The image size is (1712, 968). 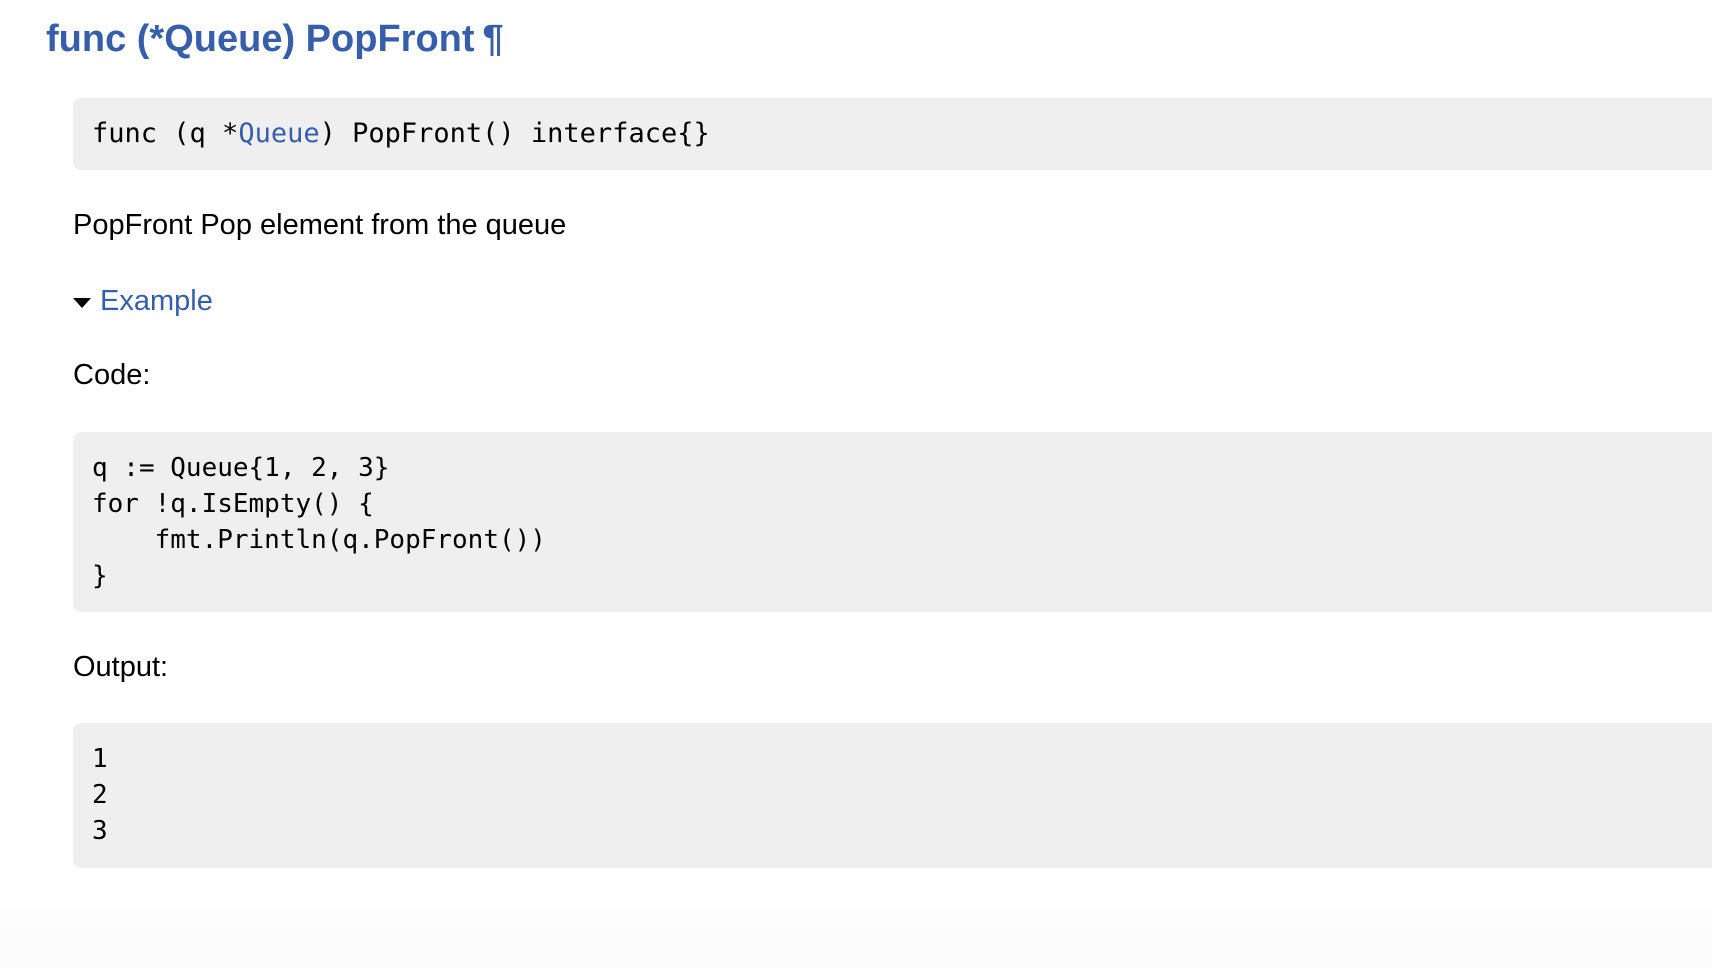 What do you see at coordinates (856, 918) in the screenshot?
I see `bottom-fade` at bounding box center [856, 918].